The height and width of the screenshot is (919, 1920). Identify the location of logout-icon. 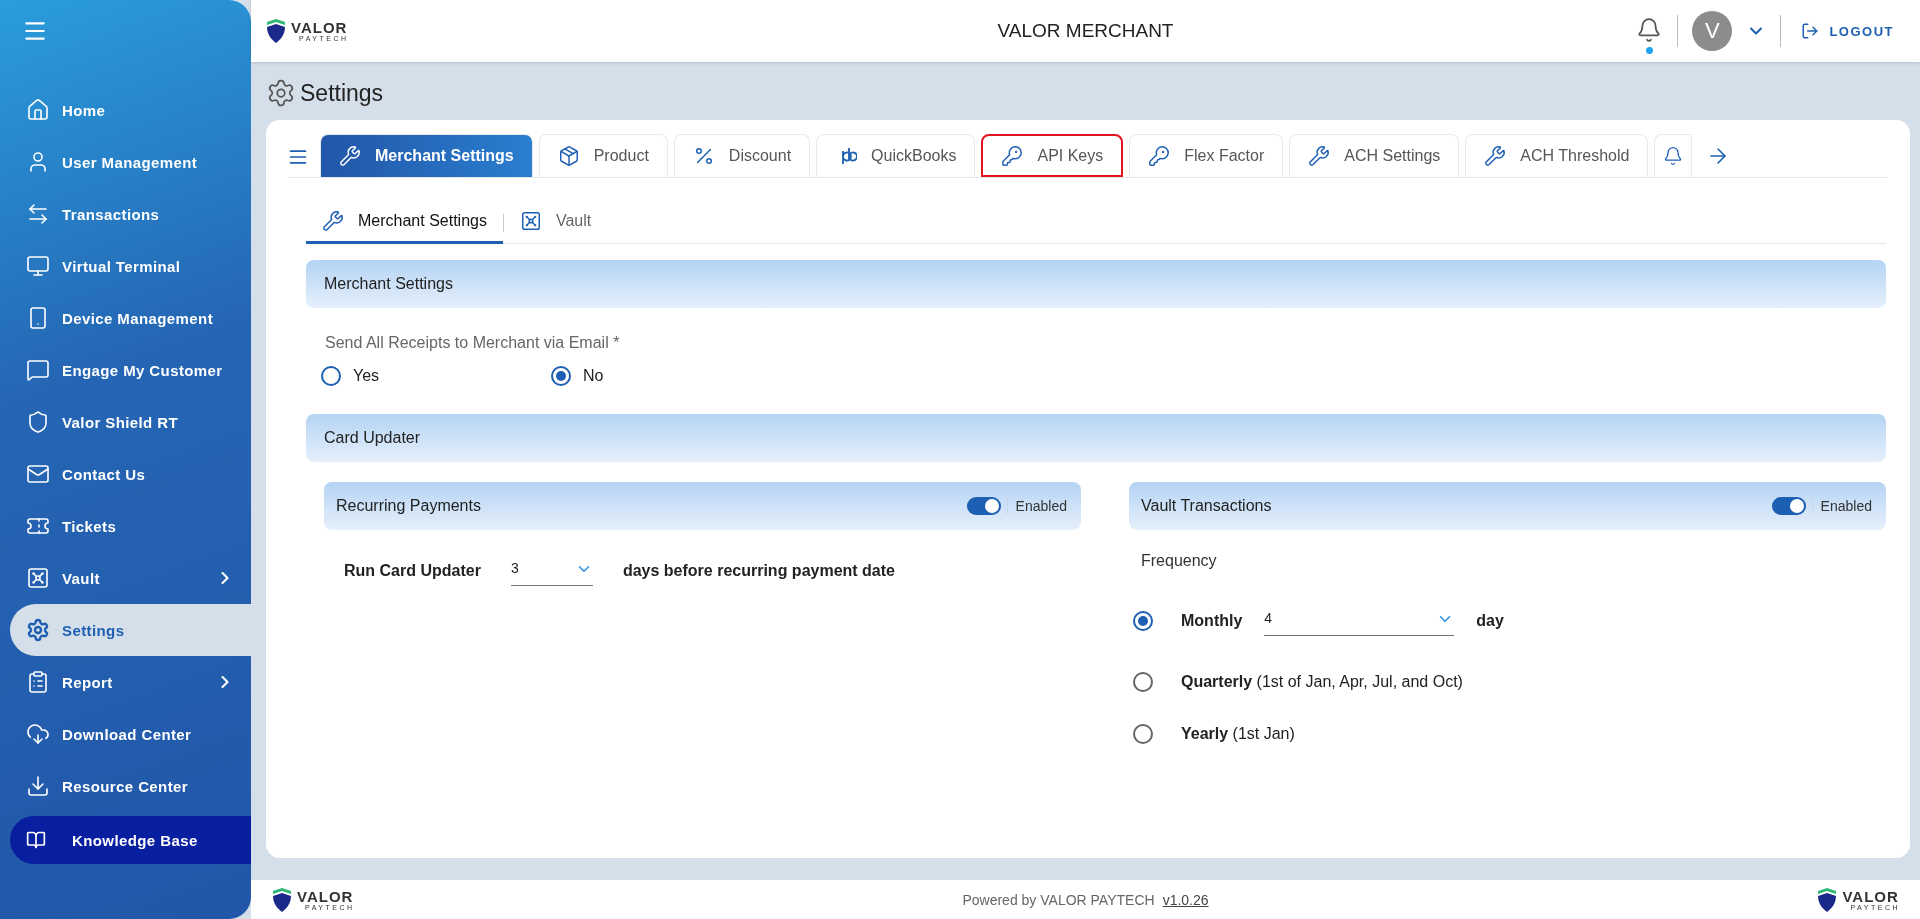
(1810, 31).